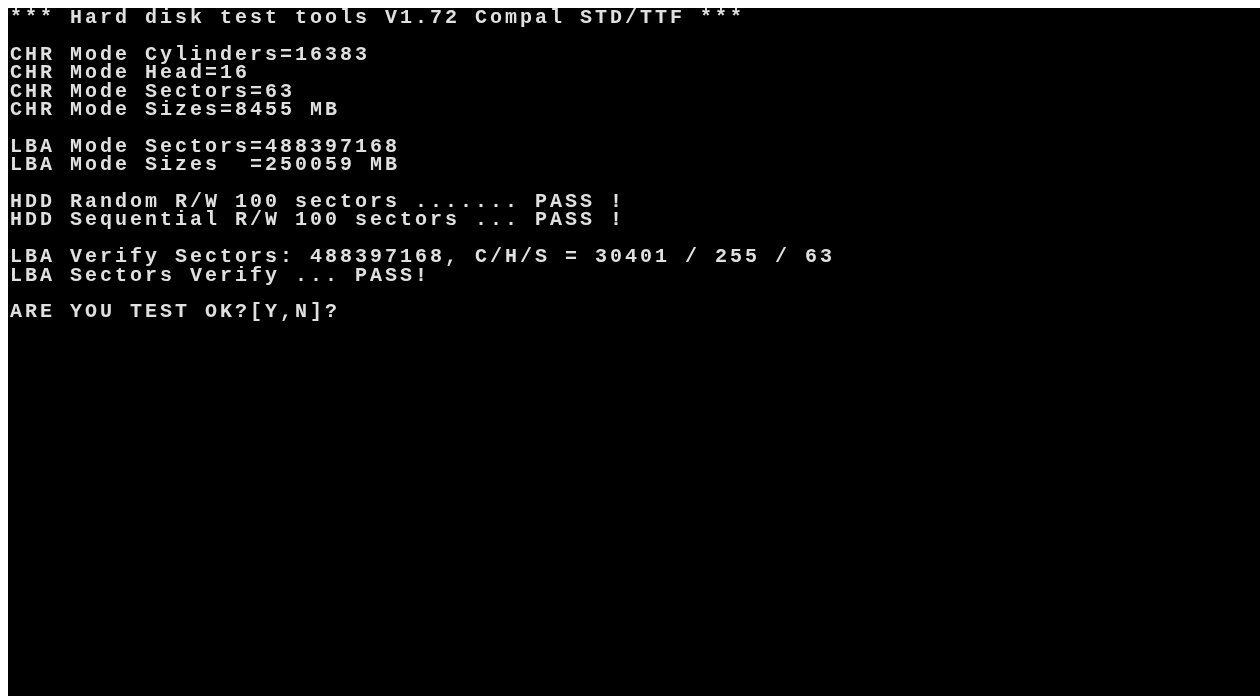 The height and width of the screenshot is (696, 1260). Describe the element at coordinates (153, 91) in the screenshot. I see `console-line: CHR Mode Sectors=63` at that location.